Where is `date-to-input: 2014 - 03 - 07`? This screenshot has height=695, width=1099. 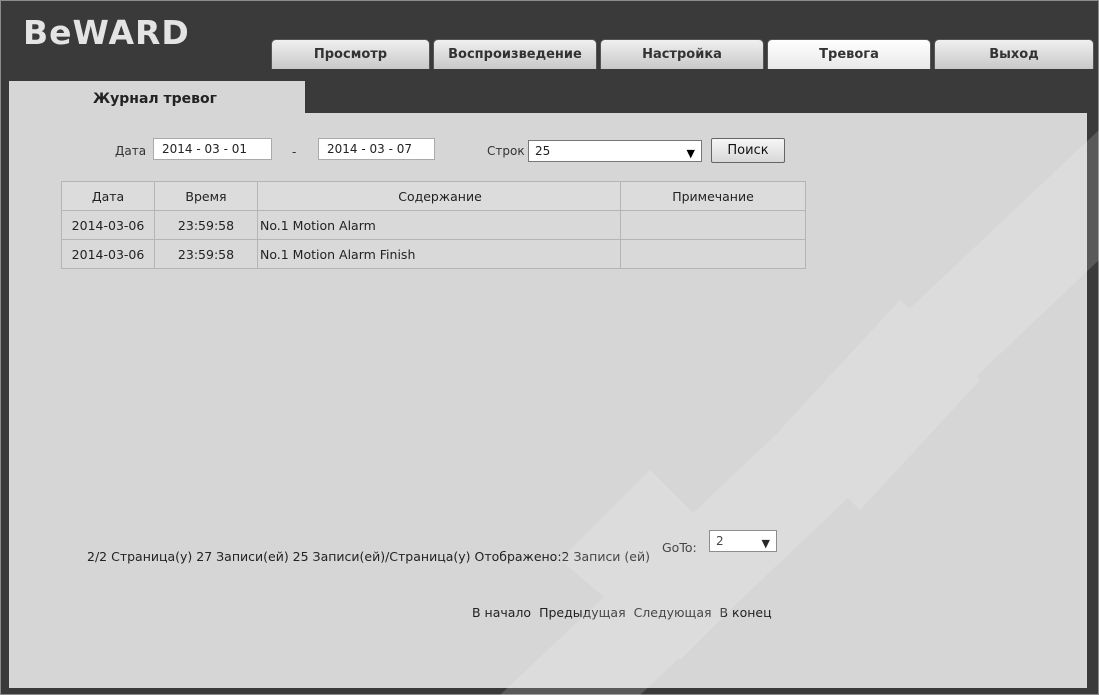
date-to-input: 2014 - 03 - 07 is located at coordinates (376, 149).